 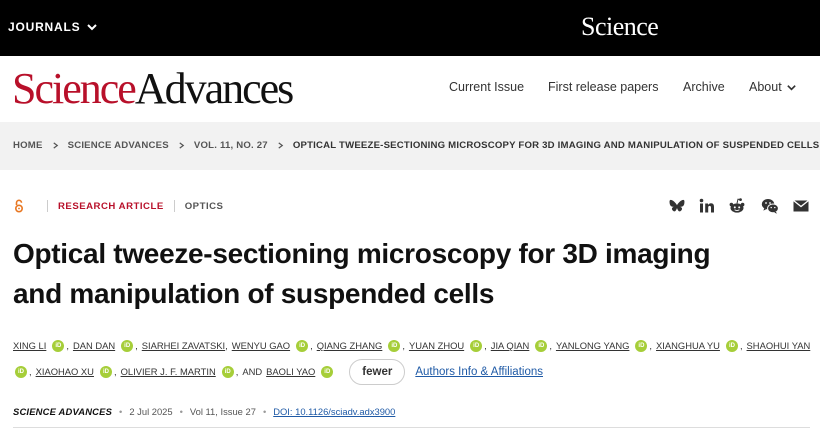 I want to click on breadcrumb-journal: SCIENCE ADVANCES, so click(x=118, y=145).